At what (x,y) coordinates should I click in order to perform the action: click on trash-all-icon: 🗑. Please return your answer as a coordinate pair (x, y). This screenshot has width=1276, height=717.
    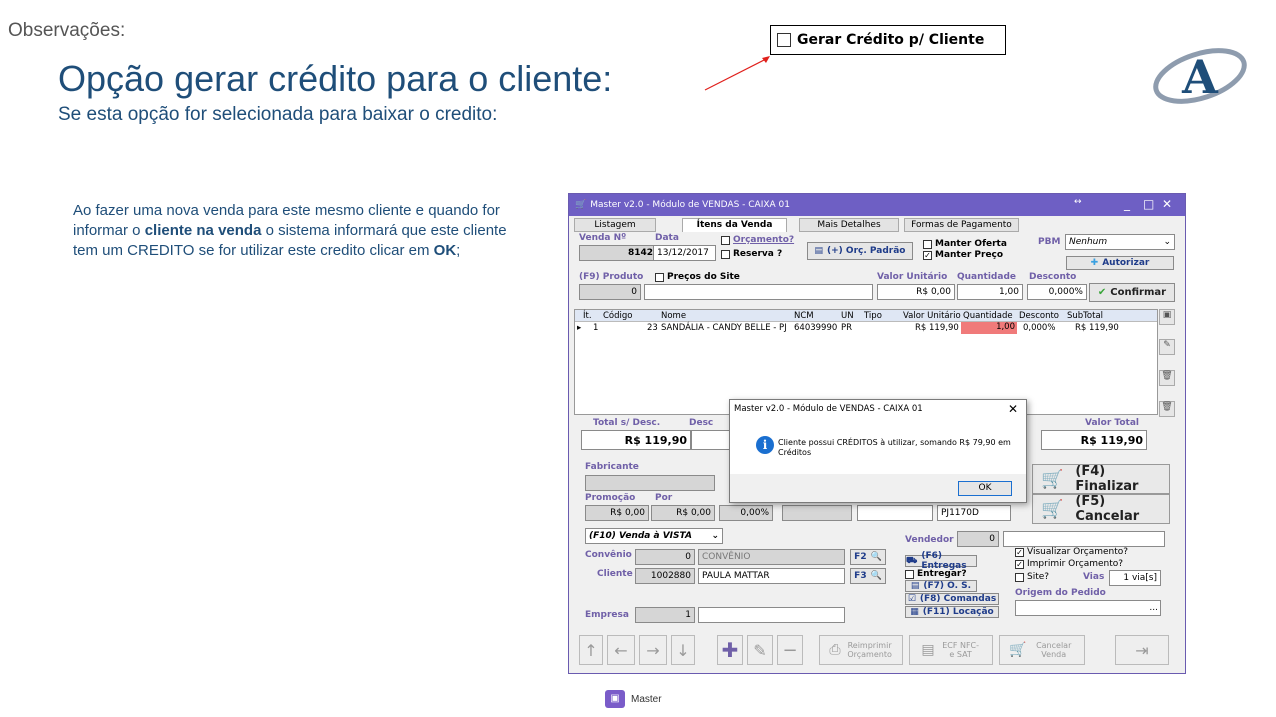
    Looking at the image, I should click on (1167, 409).